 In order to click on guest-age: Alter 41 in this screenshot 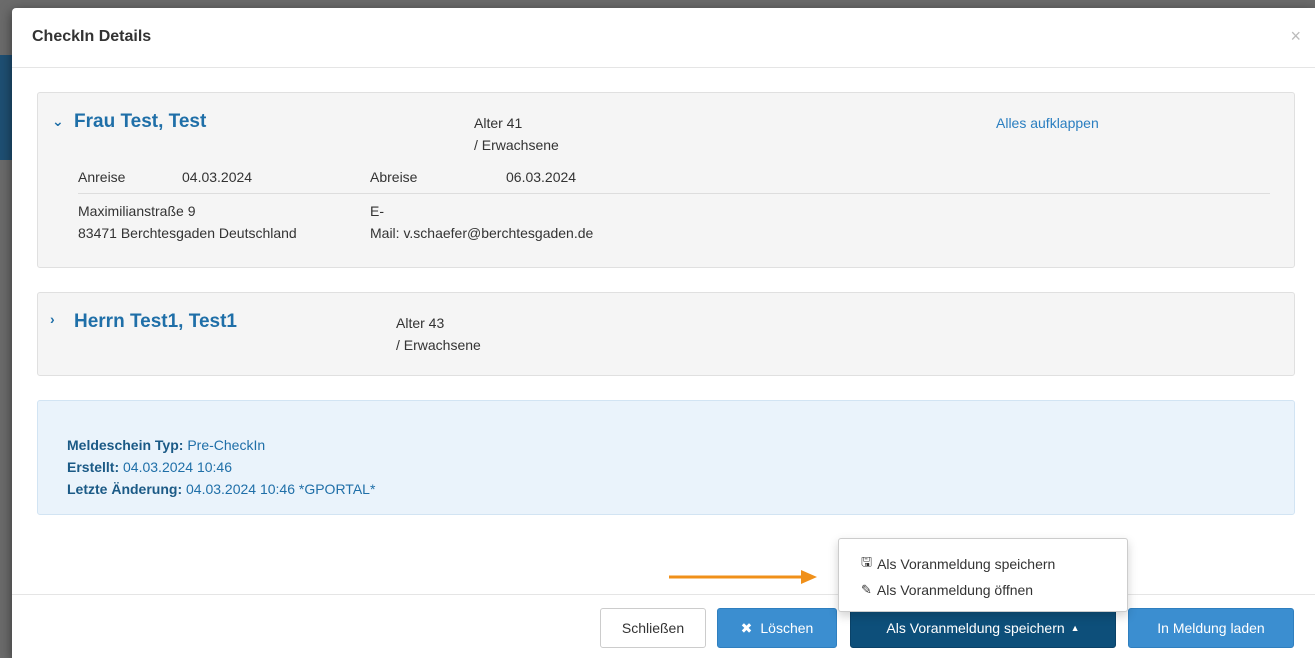, I will do `click(498, 123)`.